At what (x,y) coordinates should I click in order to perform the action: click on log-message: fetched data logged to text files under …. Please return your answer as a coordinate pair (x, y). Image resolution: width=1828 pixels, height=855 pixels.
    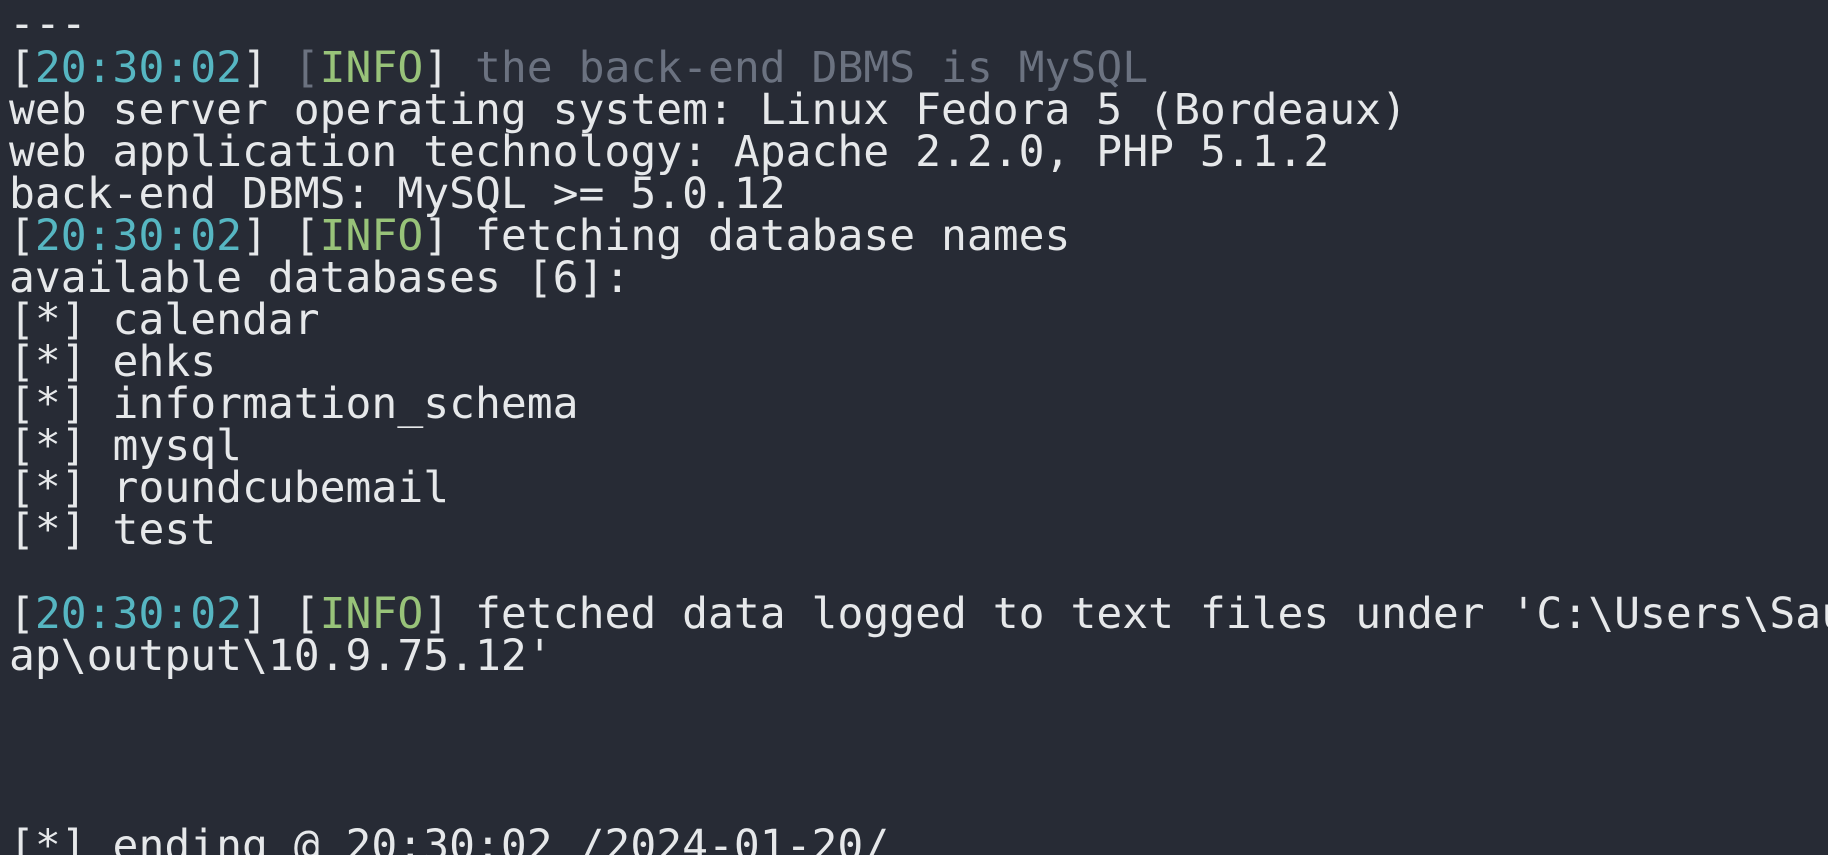
    Looking at the image, I should click on (1138, 614).